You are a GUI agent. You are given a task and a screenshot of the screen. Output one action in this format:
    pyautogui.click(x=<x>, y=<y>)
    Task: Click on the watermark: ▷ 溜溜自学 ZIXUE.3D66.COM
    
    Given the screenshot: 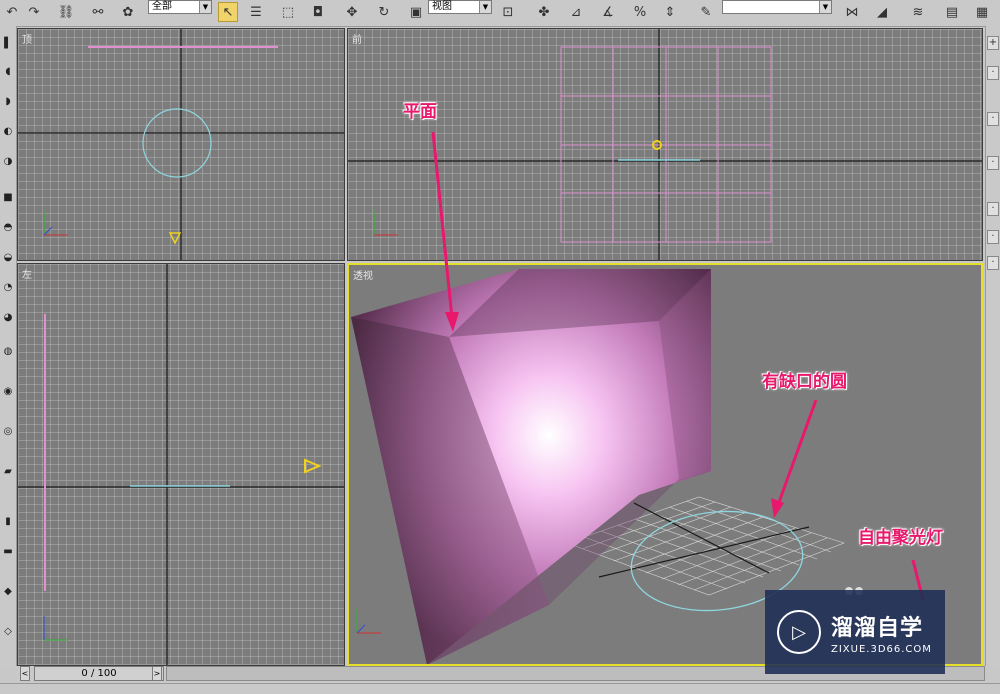 What is the action you would take?
    pyautogui.click(x=855, y=632)
    